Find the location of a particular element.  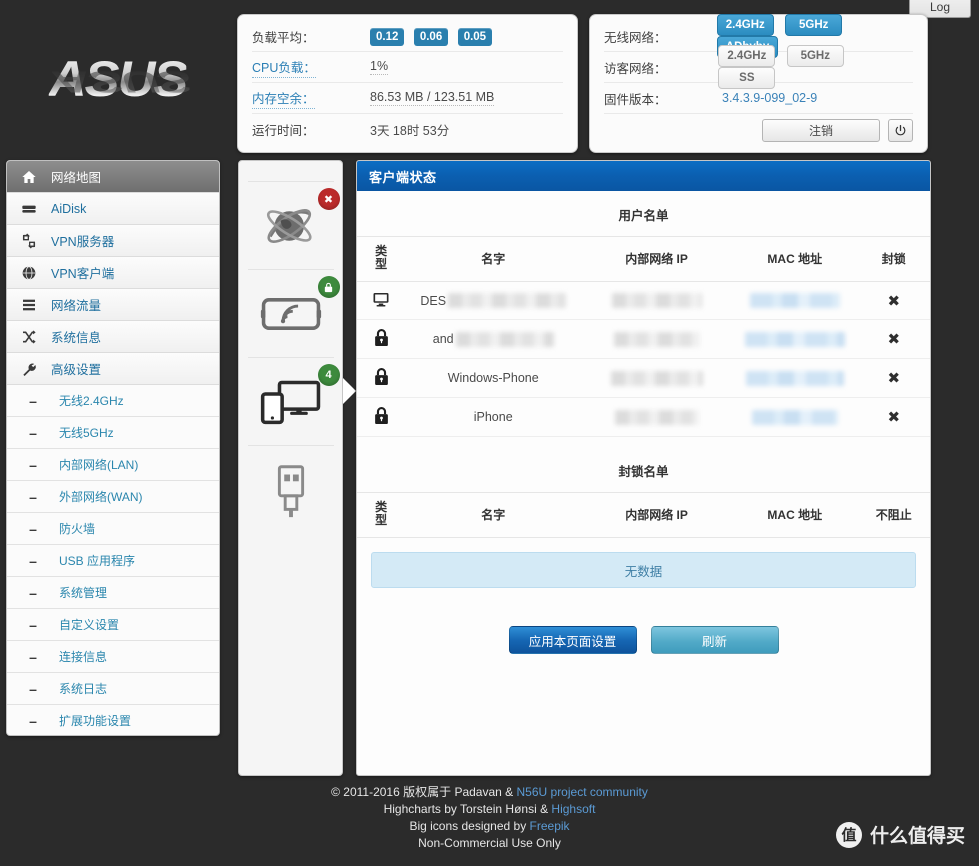

footer-line-3: Big icons designed by Freepik is located at coordinates (489, 826).